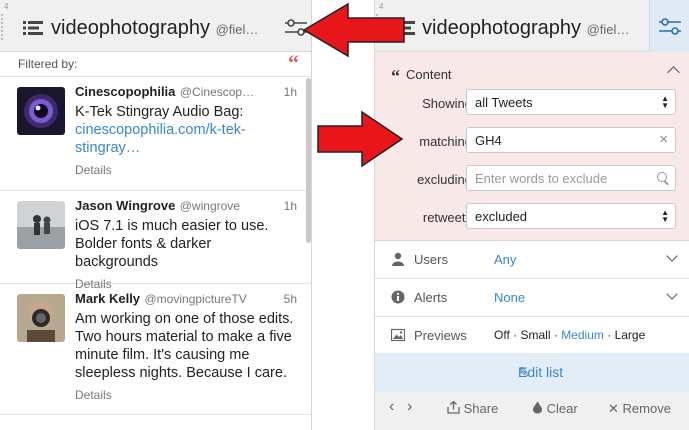 Image resolution: width=689 pixels, height=430 pixels. What do you see at coordinates (673, 72) in the screenshot?
I see `chevron-up-icon` at bounding box center [673, 72].